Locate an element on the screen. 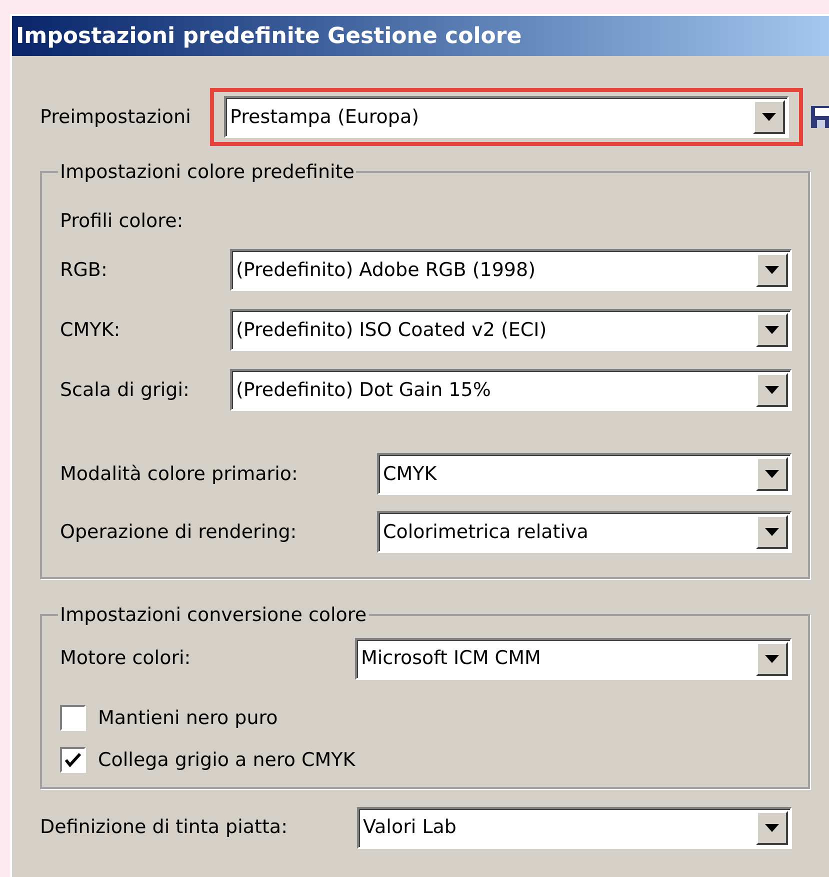  save-icon is located at coordinates (820, 117).